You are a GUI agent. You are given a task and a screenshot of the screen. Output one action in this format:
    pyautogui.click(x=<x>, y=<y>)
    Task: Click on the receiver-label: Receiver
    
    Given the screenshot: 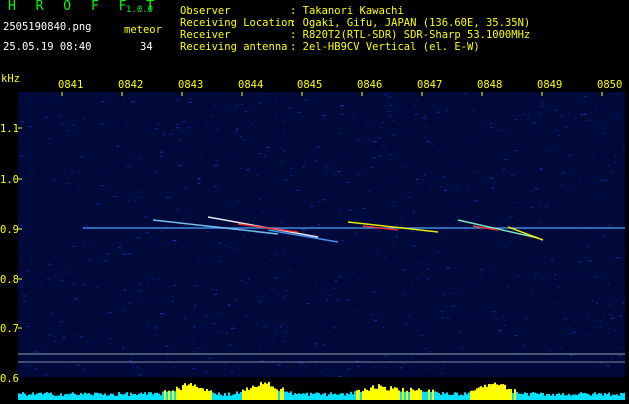 What is the action you would take?
    pyautogui.click(x=205, y=35)
    